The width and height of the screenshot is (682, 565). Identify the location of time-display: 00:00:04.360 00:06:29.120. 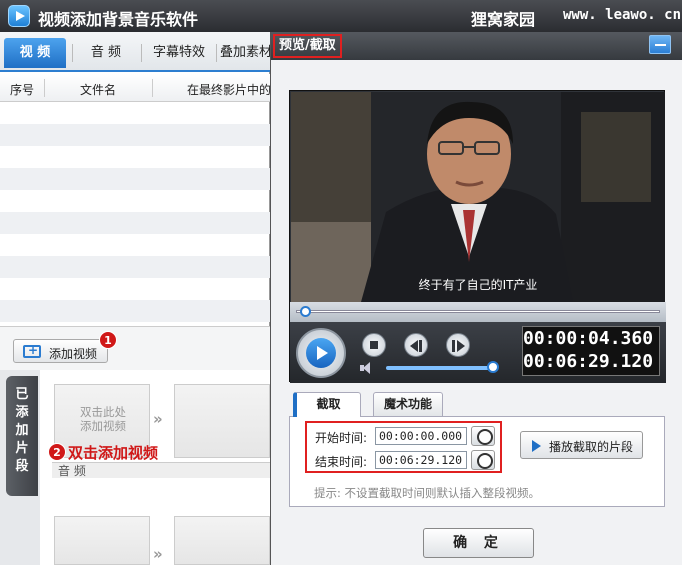
(591, 351).